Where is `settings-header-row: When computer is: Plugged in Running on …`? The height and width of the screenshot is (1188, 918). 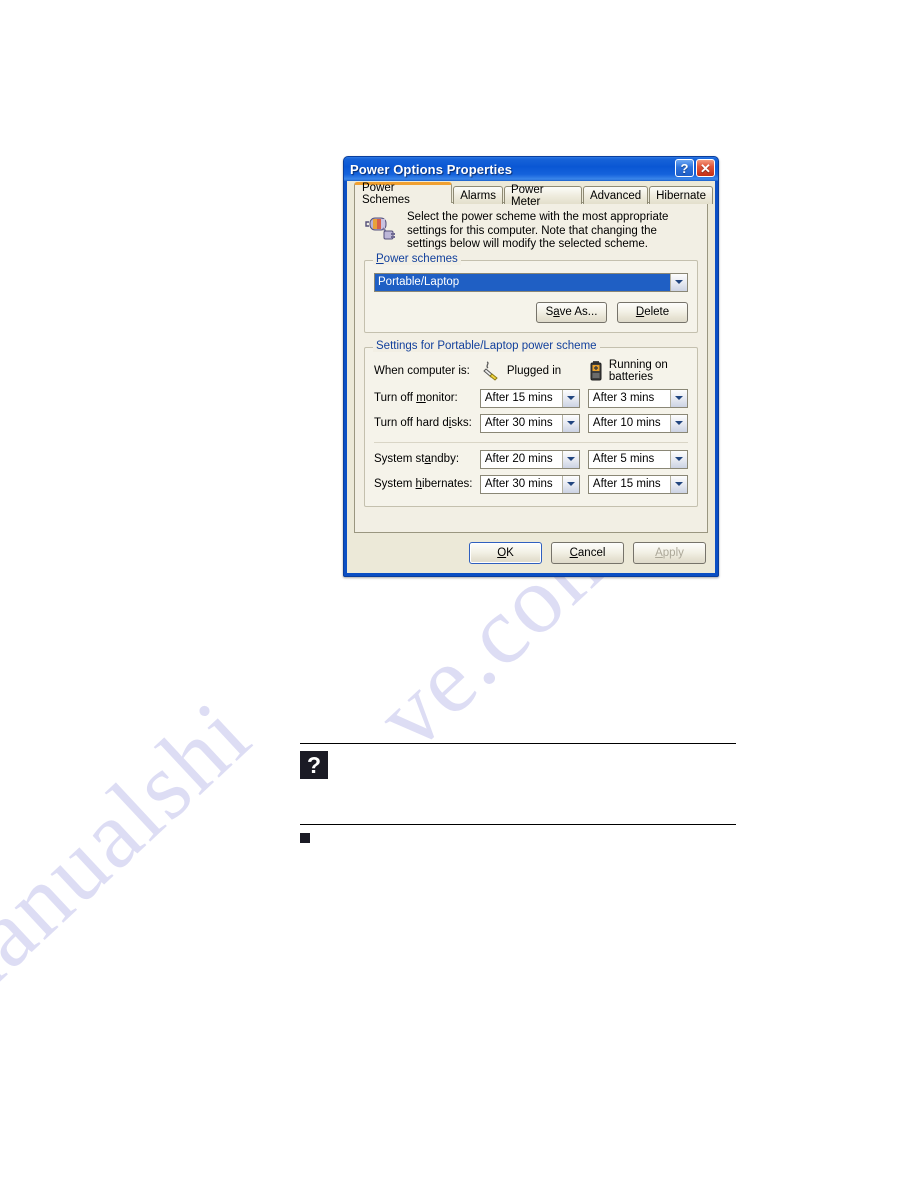
settings-header-row: When computer is: Plugged in Running on … is located at coordinates (531, 371).